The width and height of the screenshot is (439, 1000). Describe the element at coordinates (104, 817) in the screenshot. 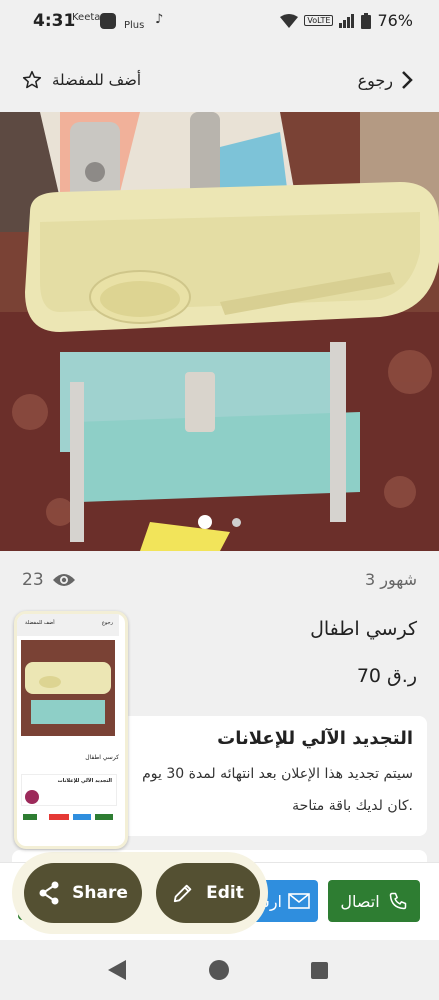

I see `thumb-call-button` at that location.